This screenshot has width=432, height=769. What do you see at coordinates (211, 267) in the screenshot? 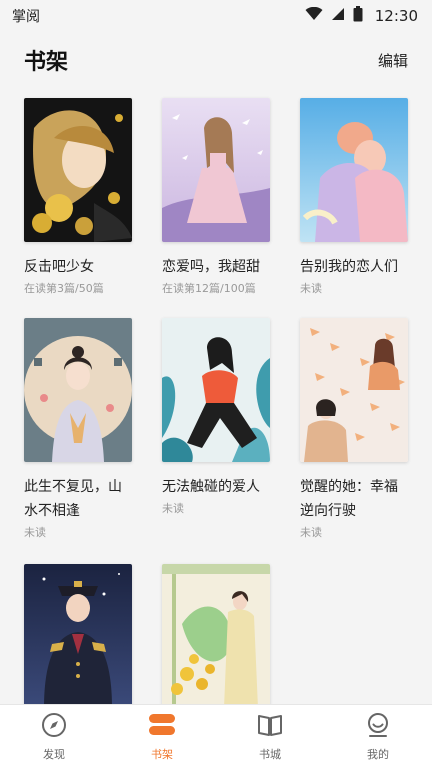
I see `book-title: 恋爱吗，我超甜` at bounding box center [211, 267].